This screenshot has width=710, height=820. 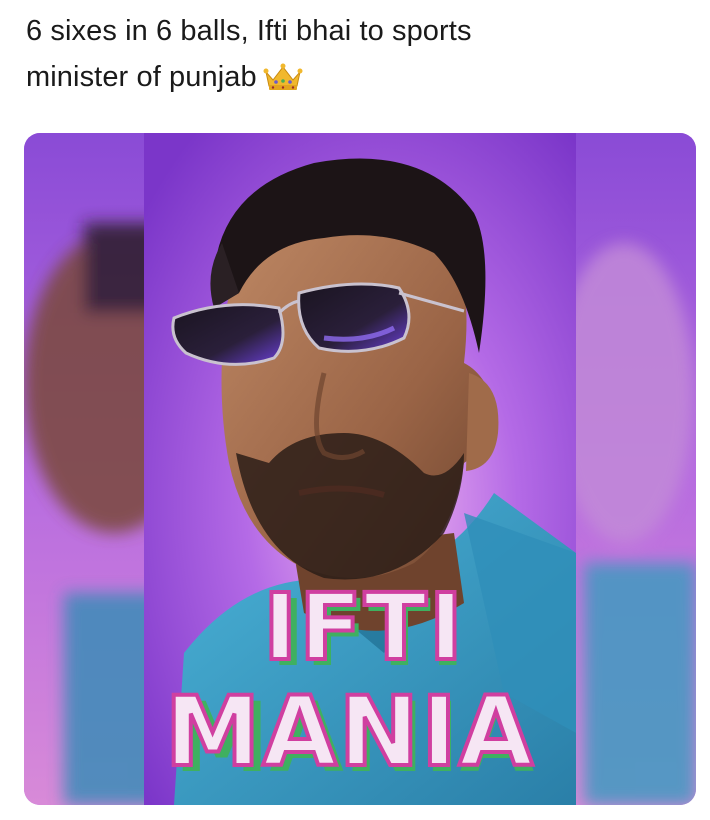 I want to click on tweet-text-line-1: 6 sixes in 6 balls, Ifti bhai to sports, so click(x=249, y=31).